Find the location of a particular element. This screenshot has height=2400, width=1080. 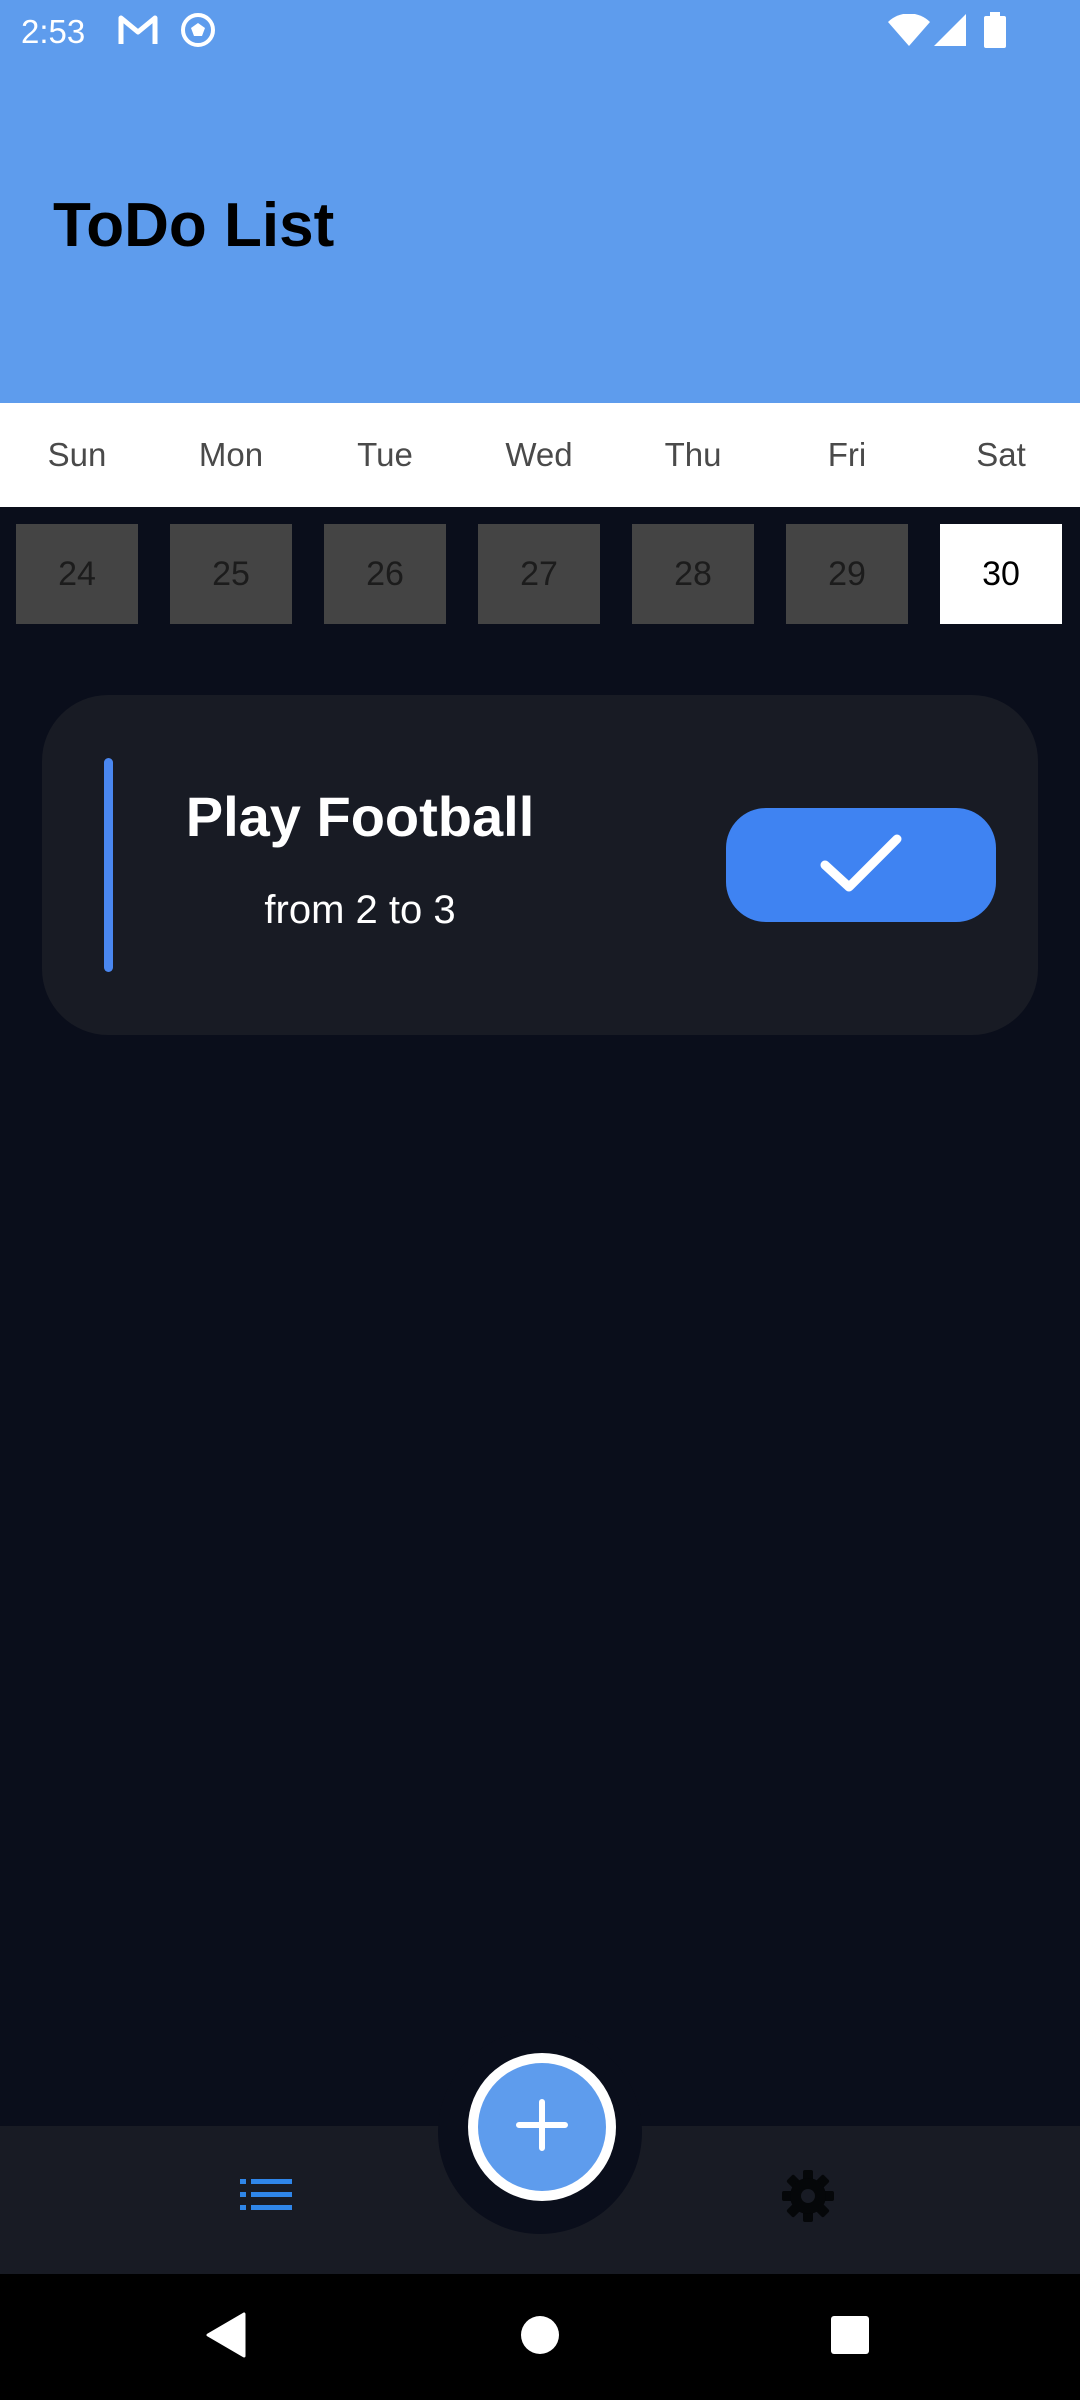

back-button is located at coordinates (225, 2337).